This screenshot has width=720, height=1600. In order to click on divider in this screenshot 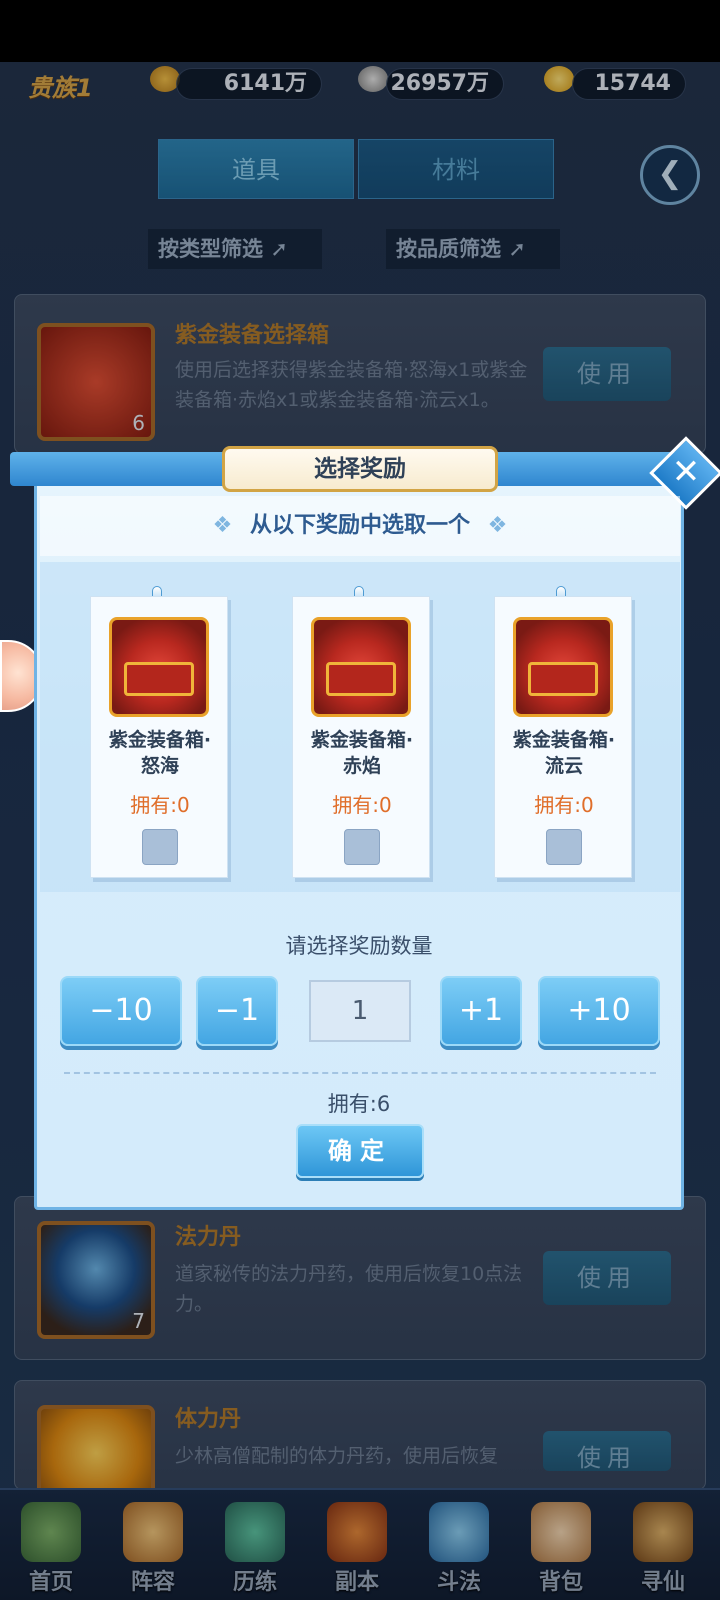, I will do `click(360, 1073)`.